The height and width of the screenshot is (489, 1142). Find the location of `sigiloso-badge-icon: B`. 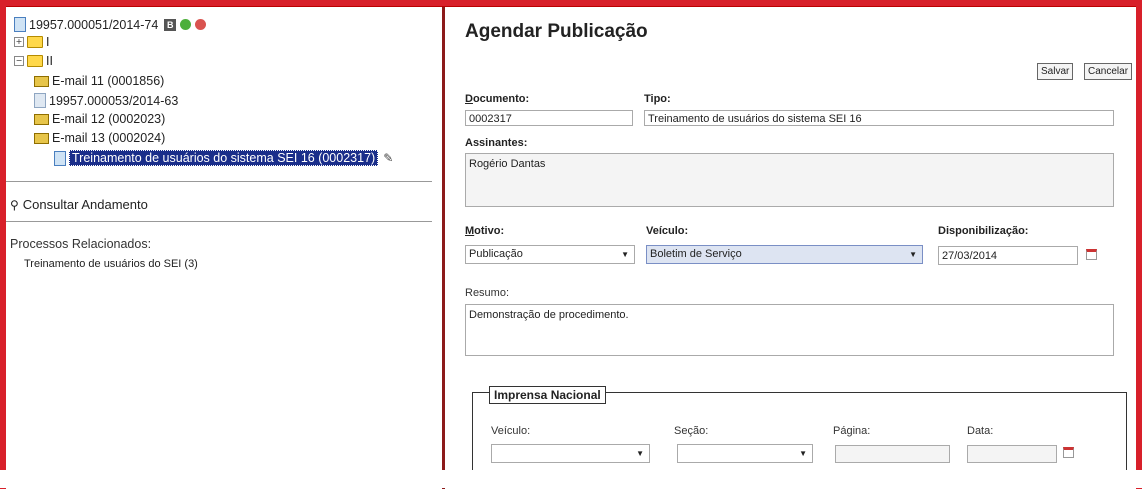

sigiloso-badge-icon: B is located at coordinates (170, 24).